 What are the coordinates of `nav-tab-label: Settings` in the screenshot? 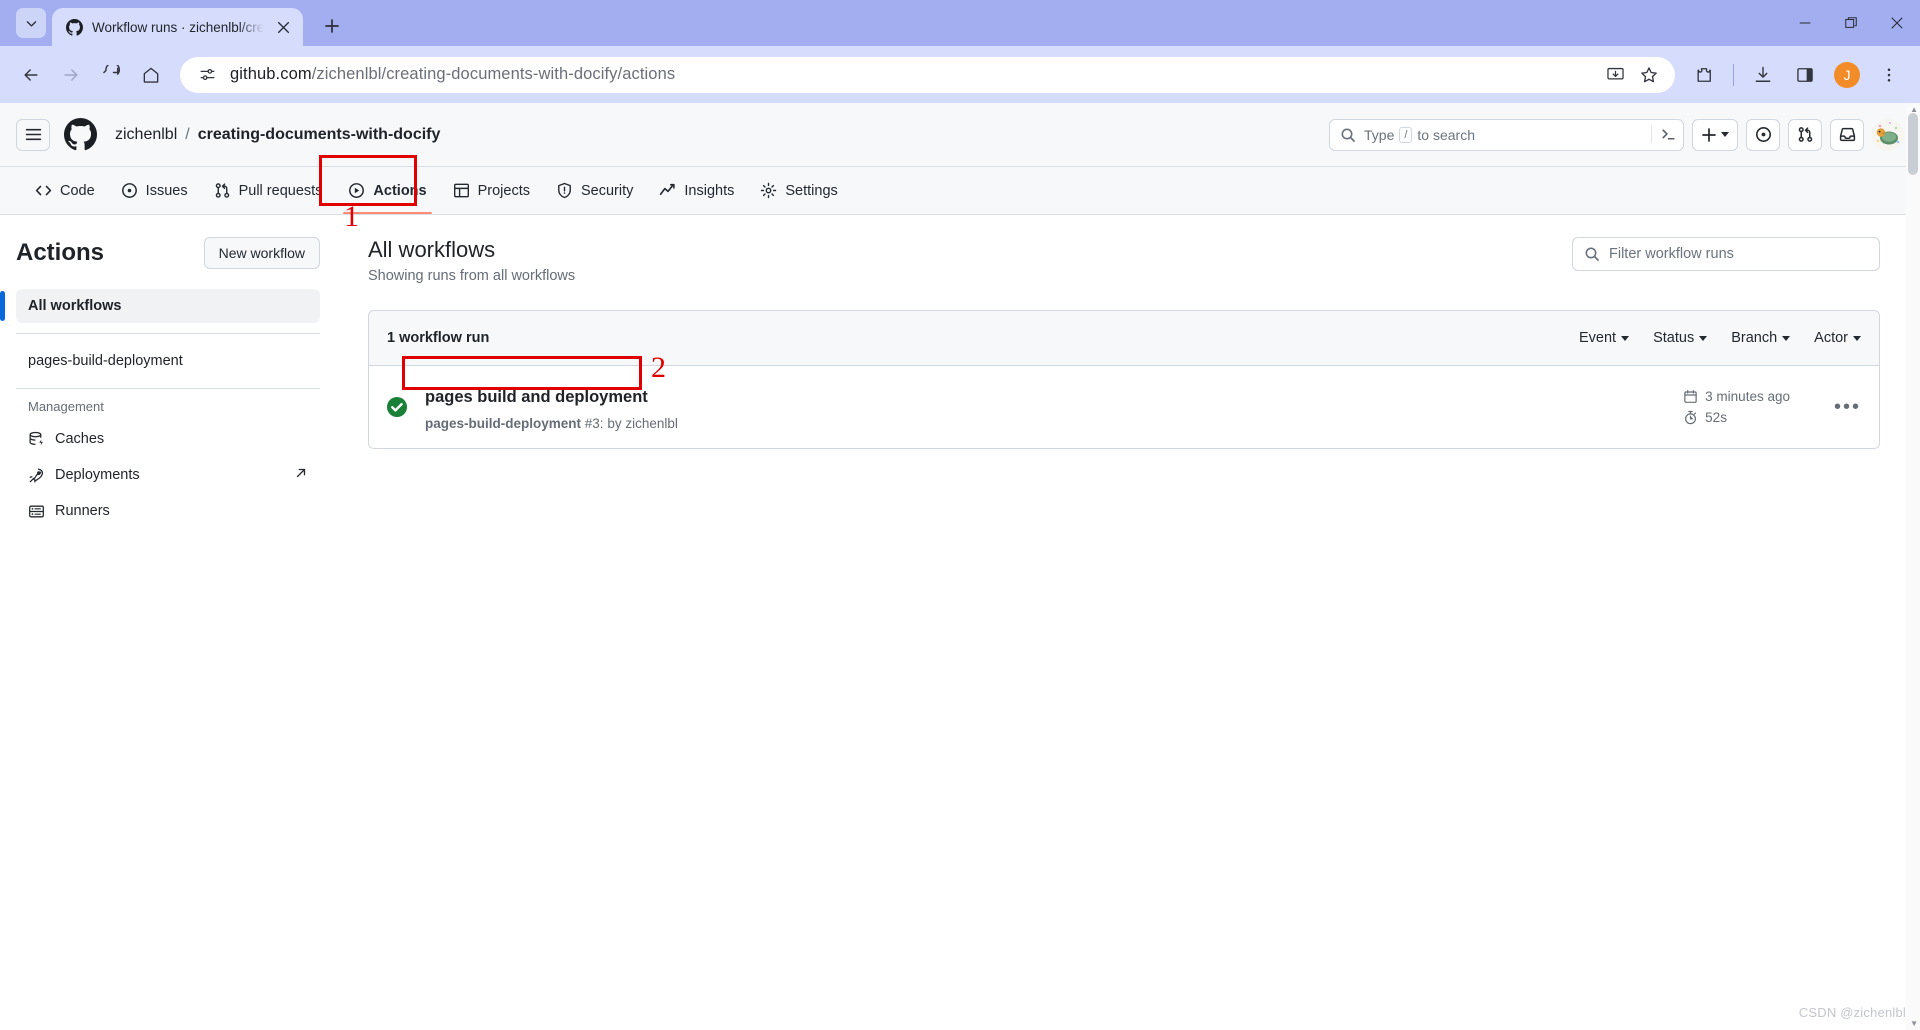 It's located at (811, 190).